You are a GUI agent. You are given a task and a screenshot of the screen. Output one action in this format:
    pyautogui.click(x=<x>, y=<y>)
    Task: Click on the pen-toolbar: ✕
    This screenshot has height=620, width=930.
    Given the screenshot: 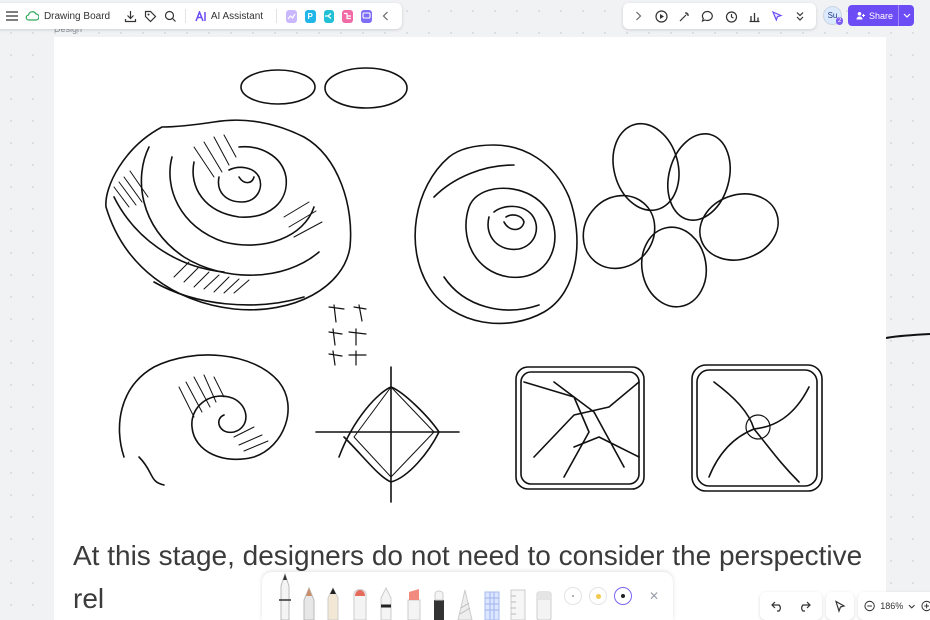 What is the action you would take?
    pyautogui.click(x=467, y=596)
    